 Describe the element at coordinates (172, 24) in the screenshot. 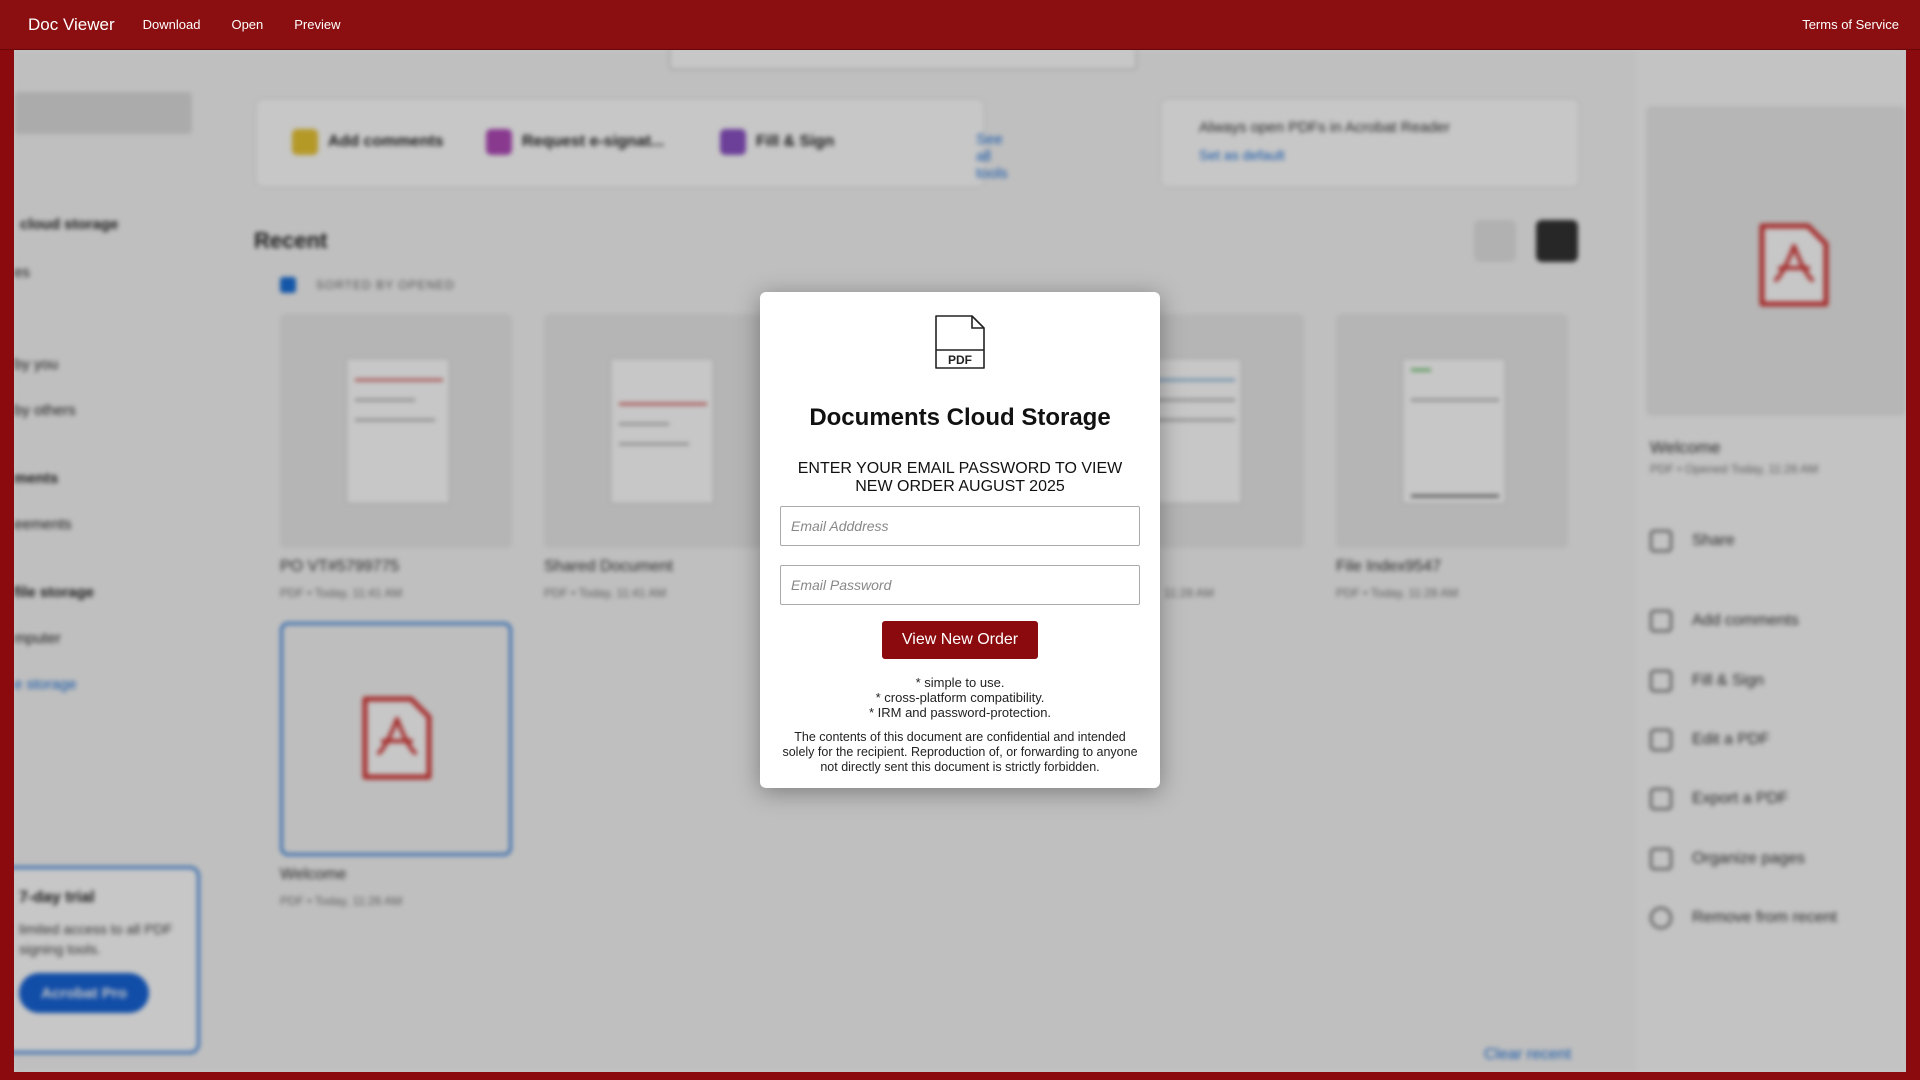

I see `nav-download-link: Download` at that location.